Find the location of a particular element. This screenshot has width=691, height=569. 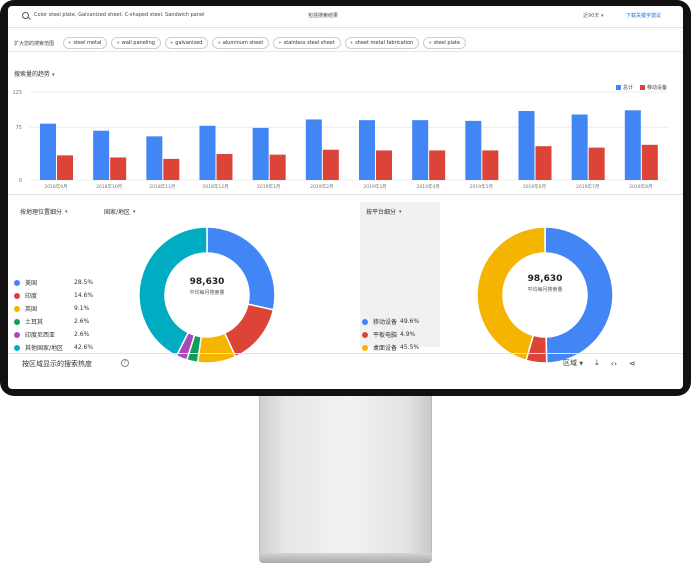

platform-donut-center: 98,630 平均每月搜索量 is located at coordinates (545, 283).